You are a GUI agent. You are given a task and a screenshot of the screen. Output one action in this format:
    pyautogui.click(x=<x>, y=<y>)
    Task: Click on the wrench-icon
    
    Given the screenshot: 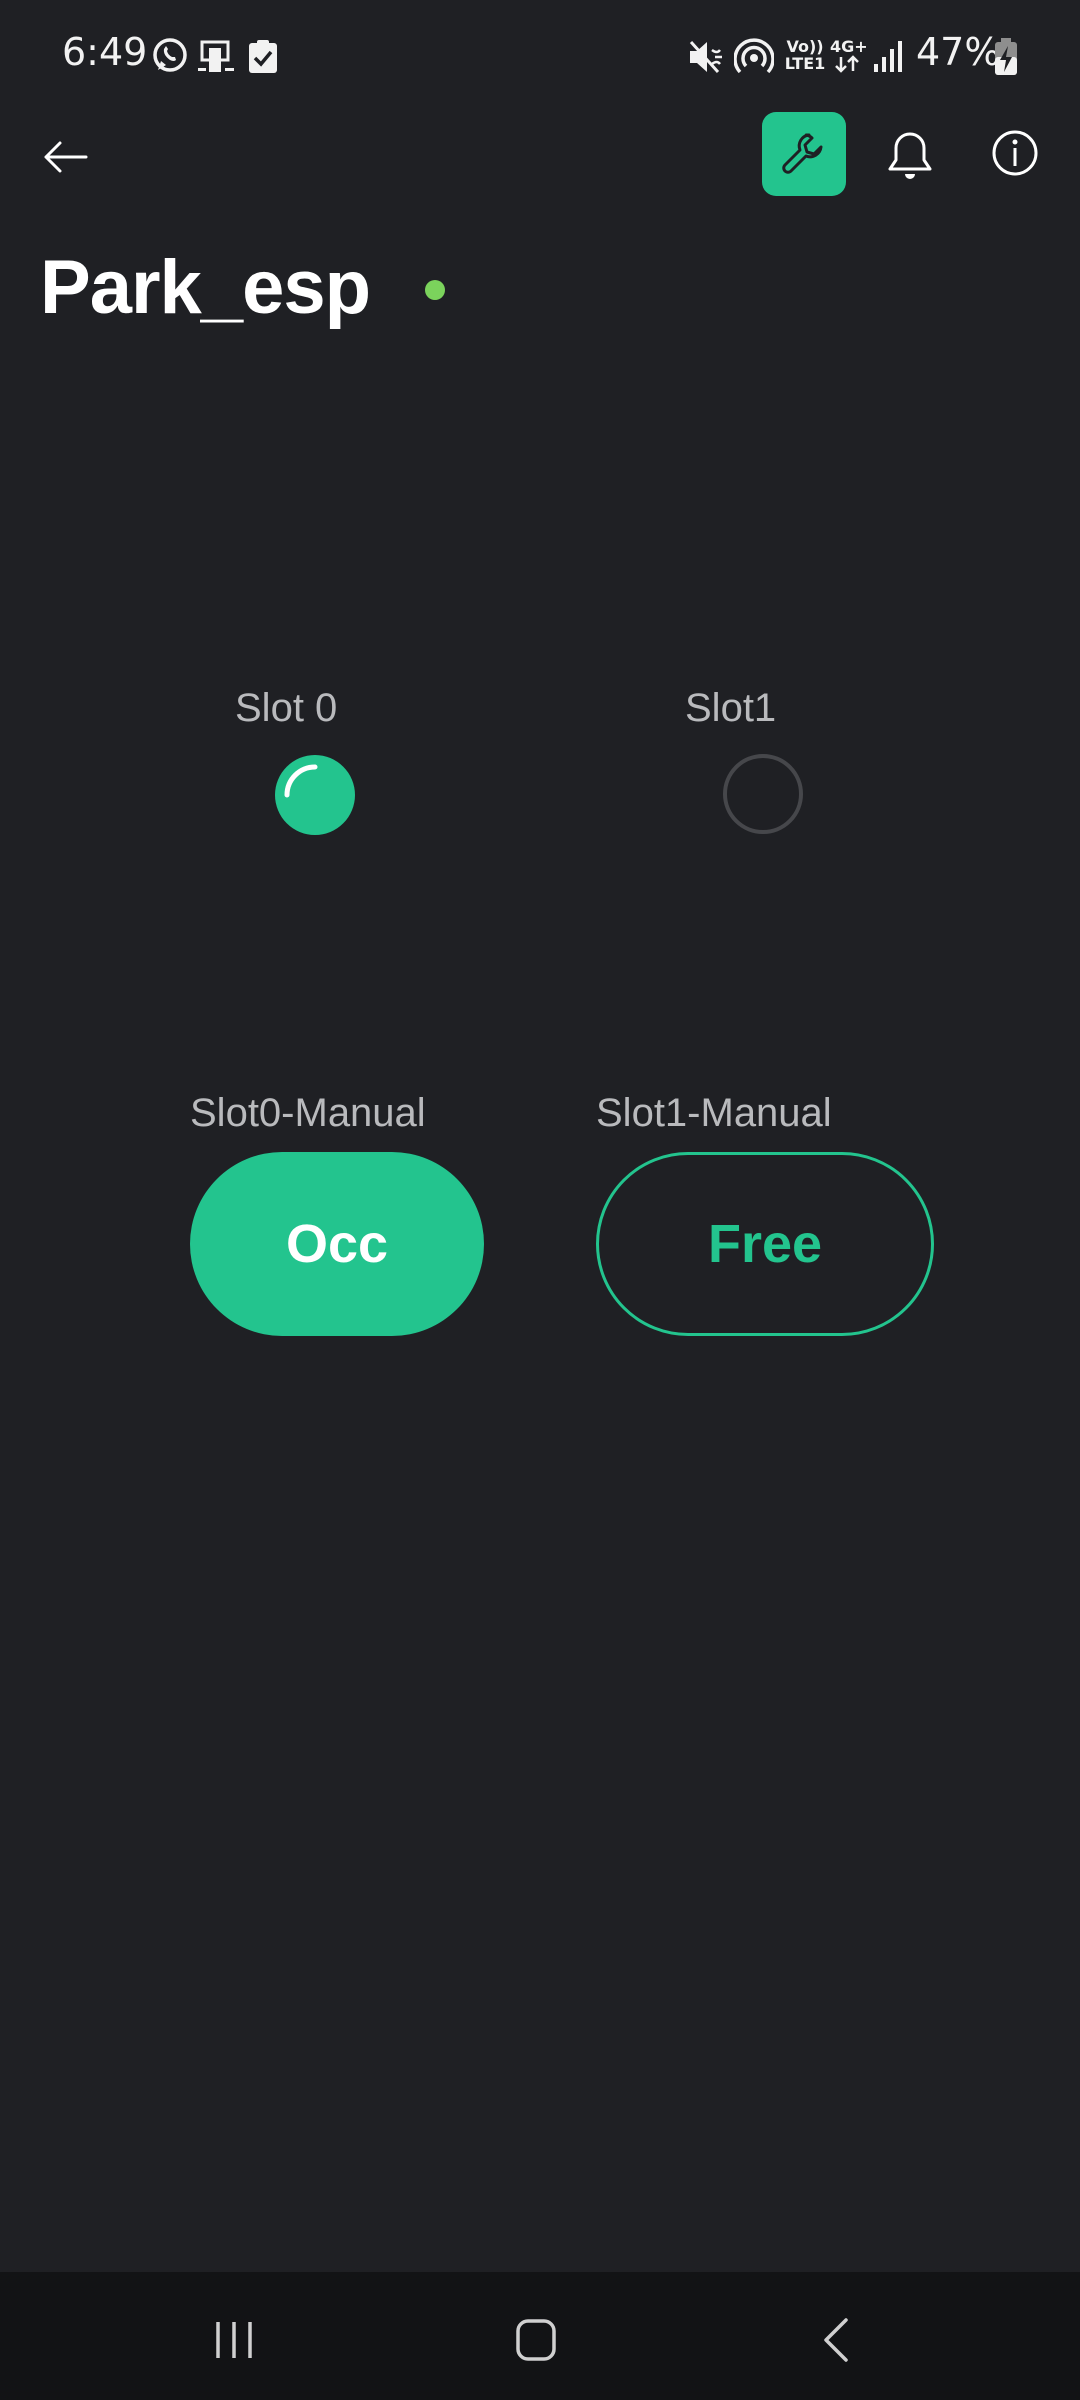 What is the action you would take?
    pyautogui.click(x=802, y=153)
    